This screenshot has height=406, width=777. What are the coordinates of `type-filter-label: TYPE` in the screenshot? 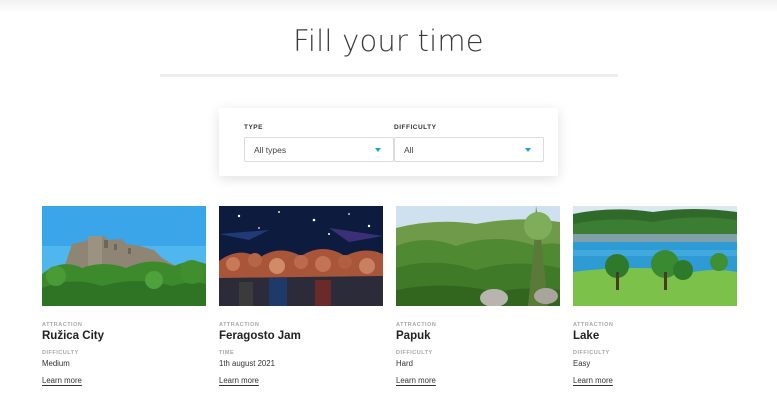 It's located at (253, 127).